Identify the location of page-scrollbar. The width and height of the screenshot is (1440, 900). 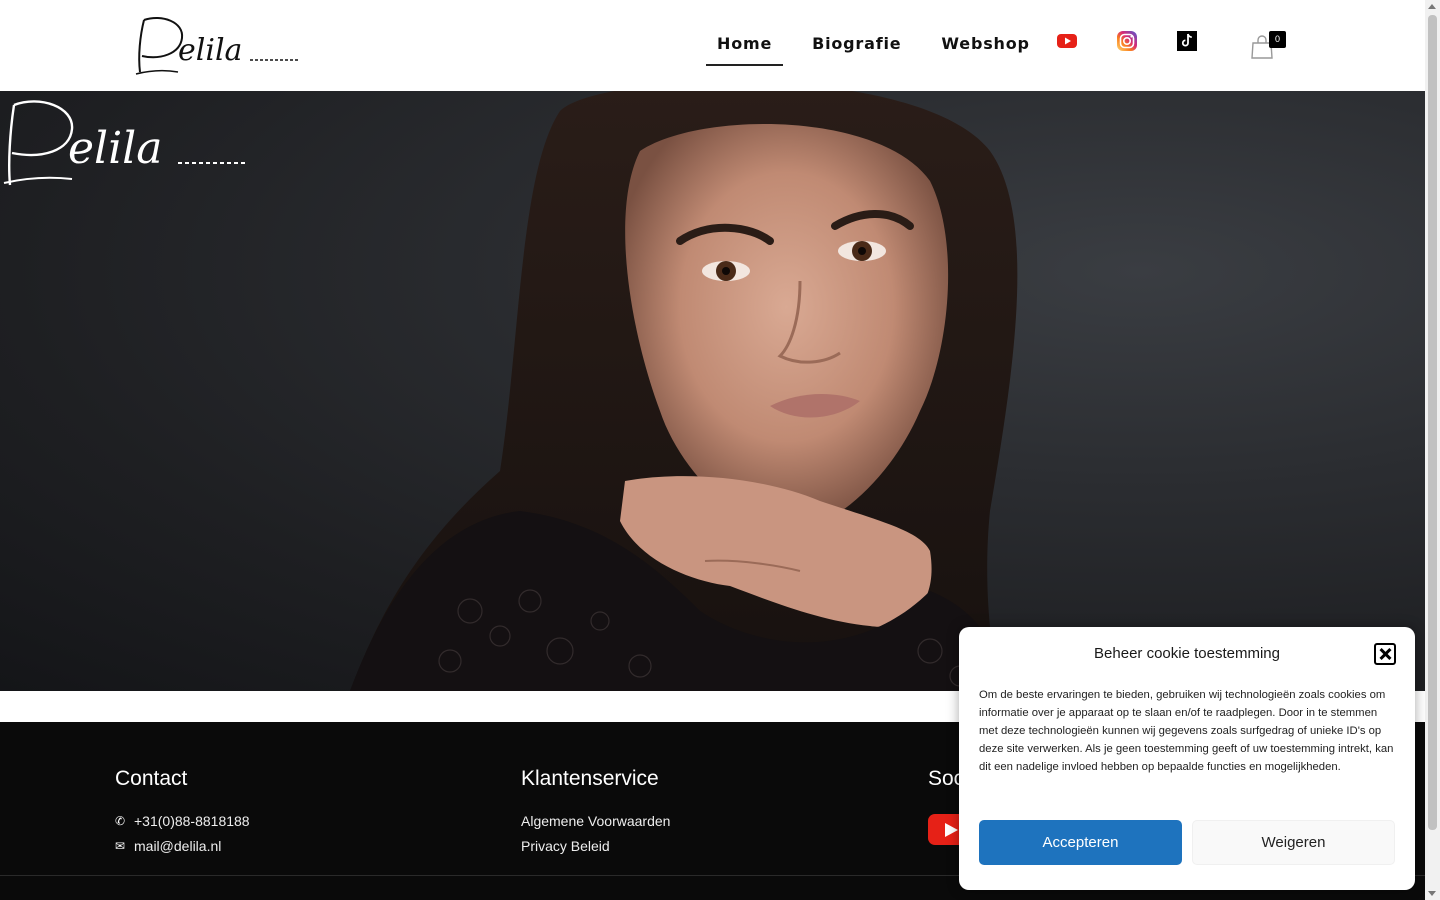
(1432, 450).